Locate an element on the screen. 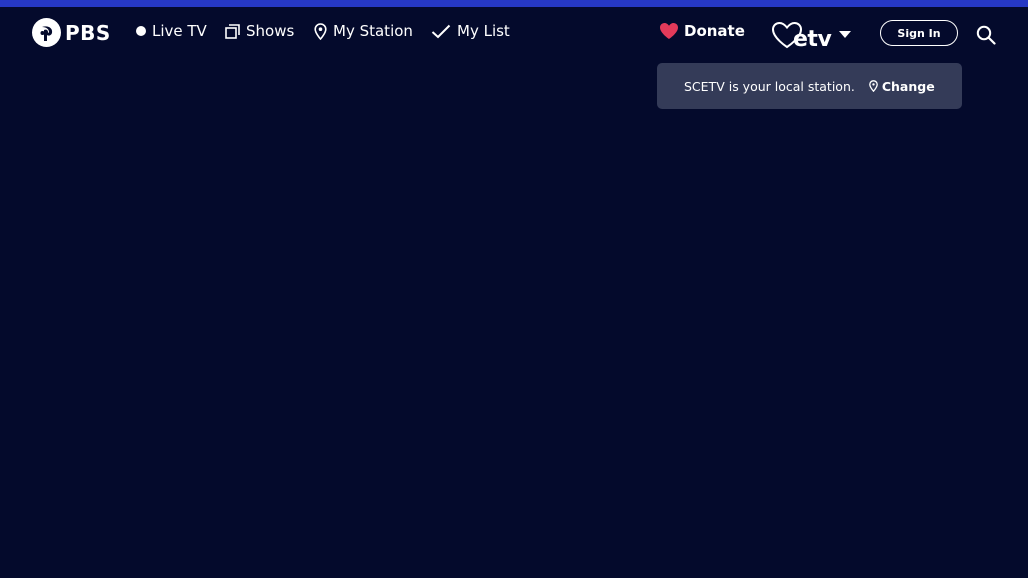 The image size is (1028, 578). nav-my-list-label: My List is located at coordinates (483, 31).